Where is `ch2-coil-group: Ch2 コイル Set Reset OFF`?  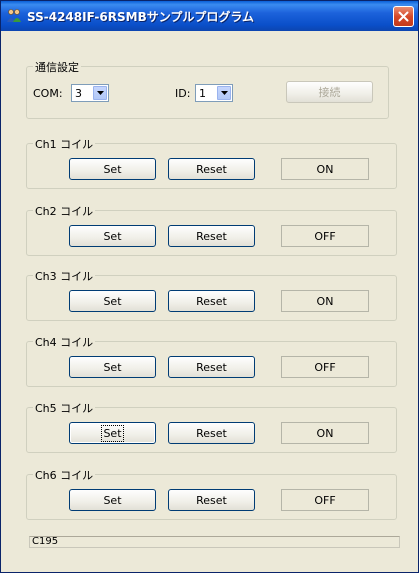 ch2-coil-group: Ch2 コイル Set Reset OFF is located at coordinates (211, 229).